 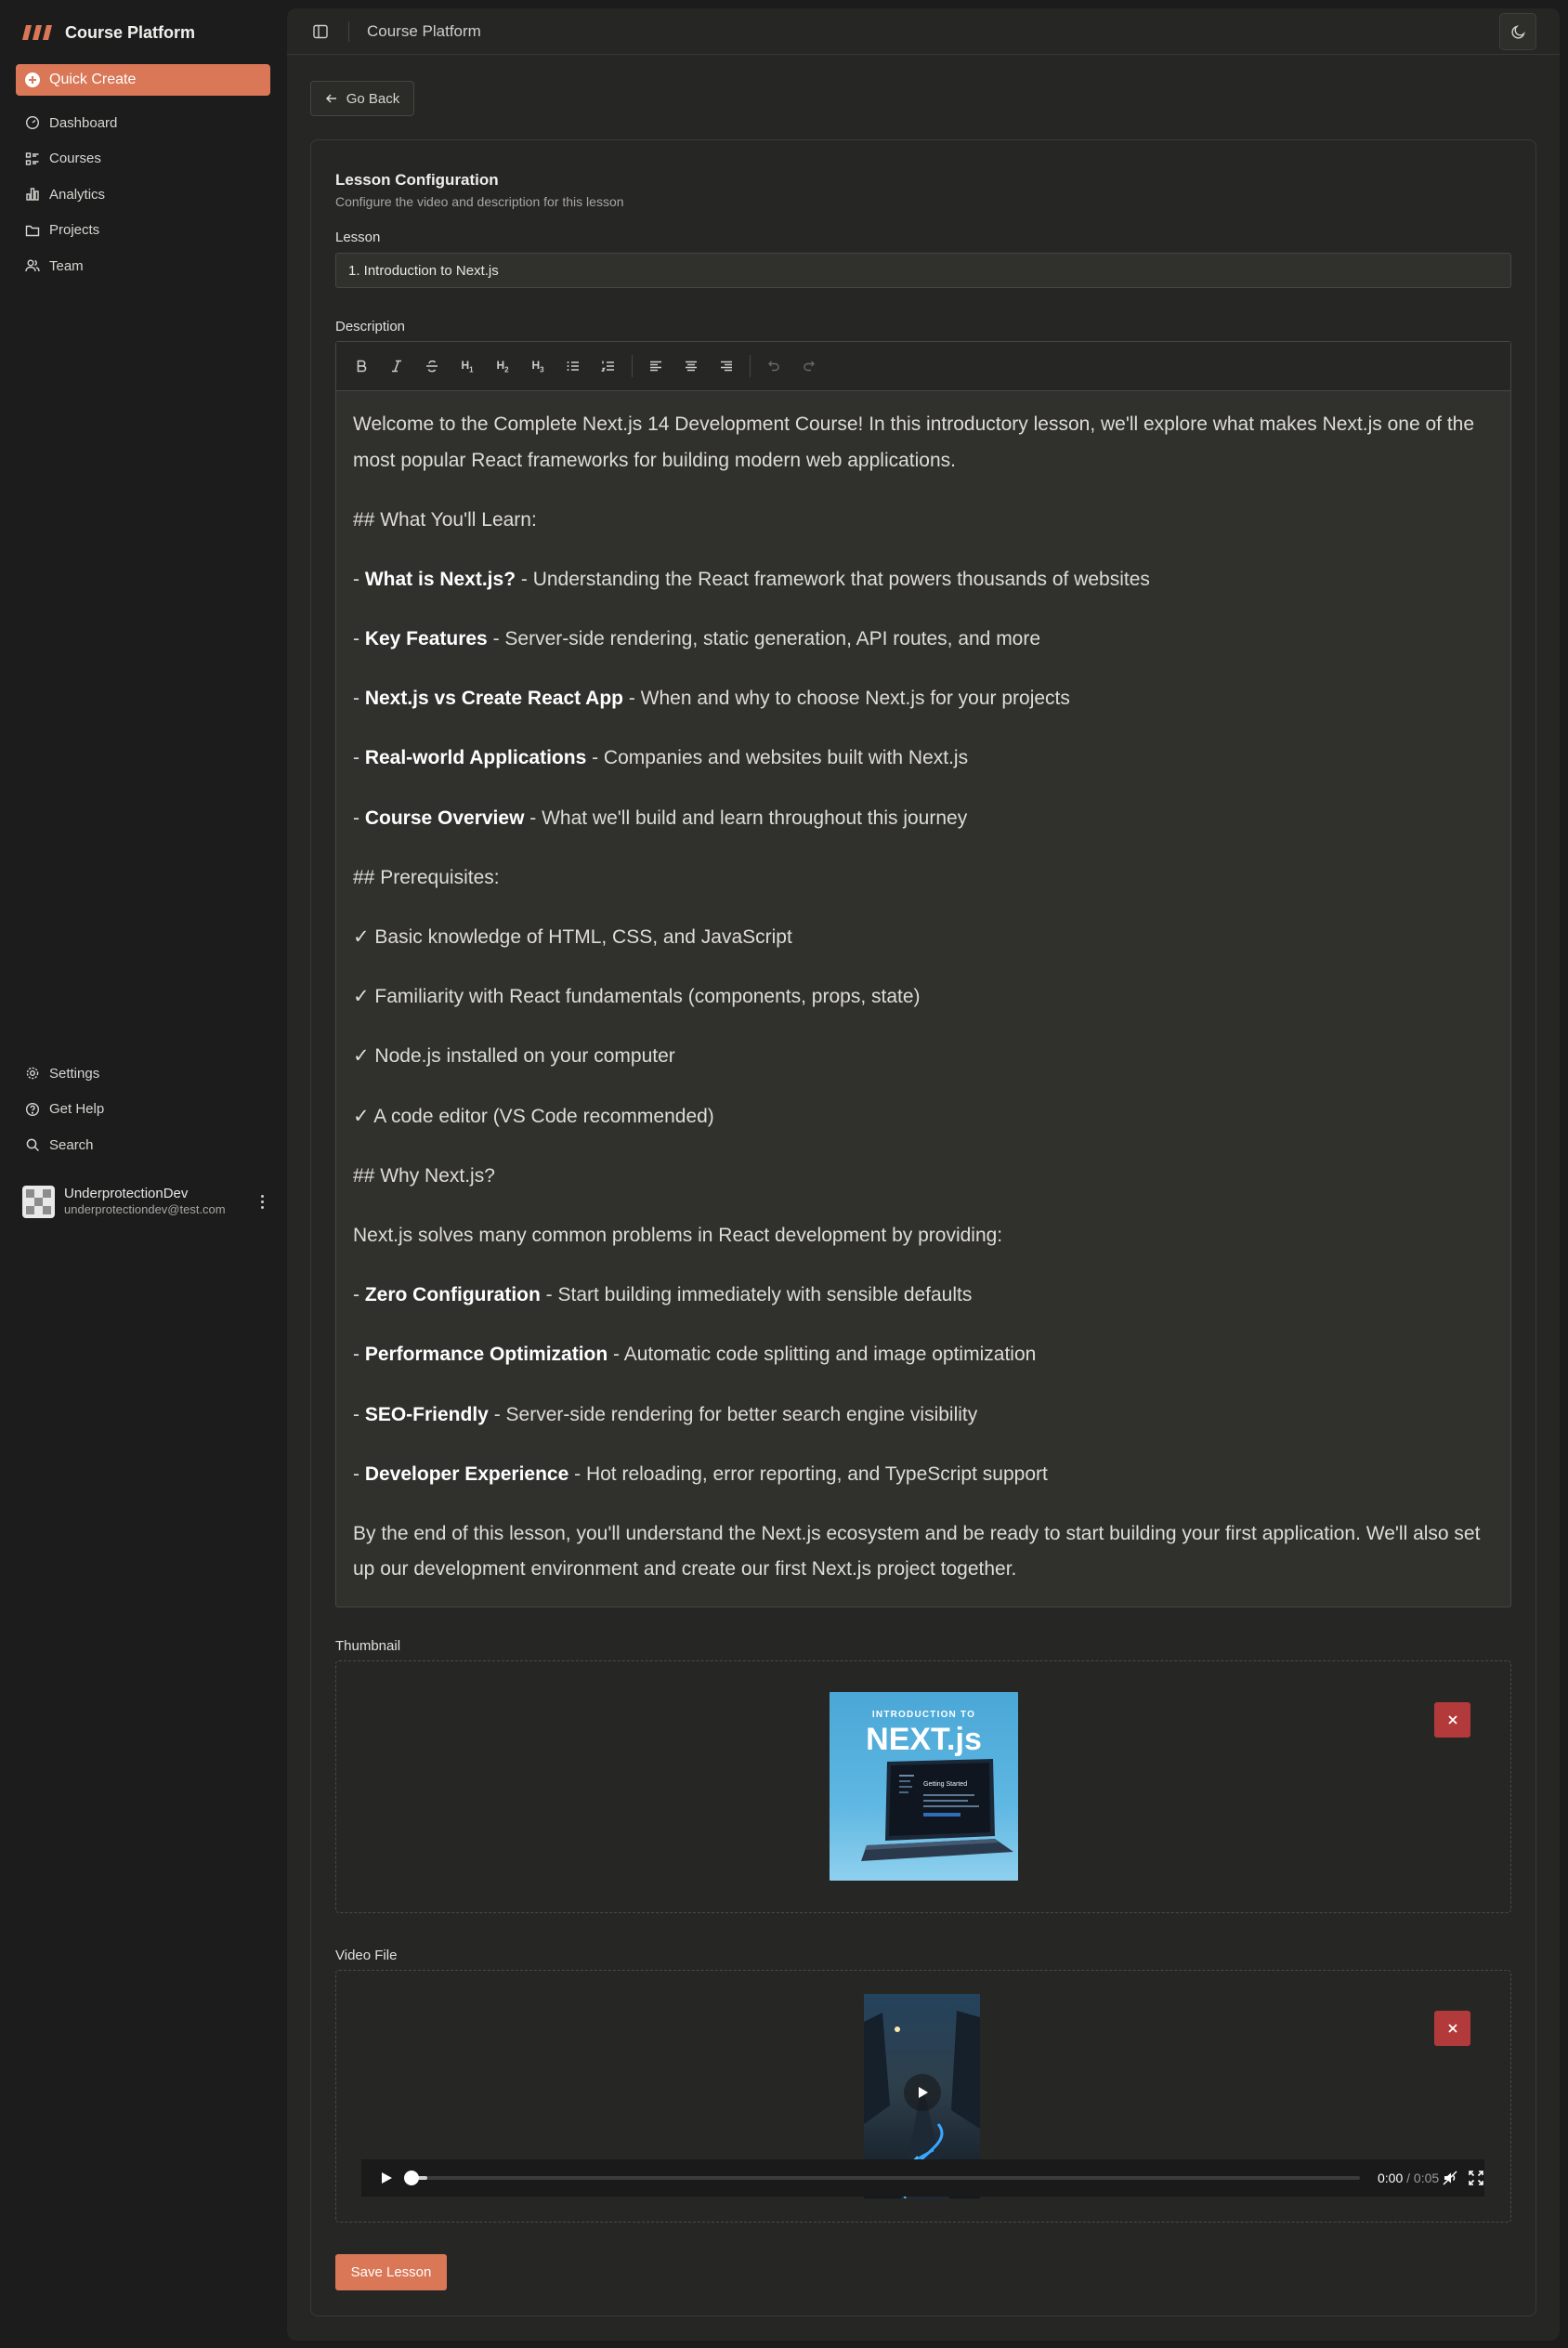 What do you see at coordinates (537, 366) in the screenshot?
I see `heading-3-button: H3` at bounding box center [537, 366].